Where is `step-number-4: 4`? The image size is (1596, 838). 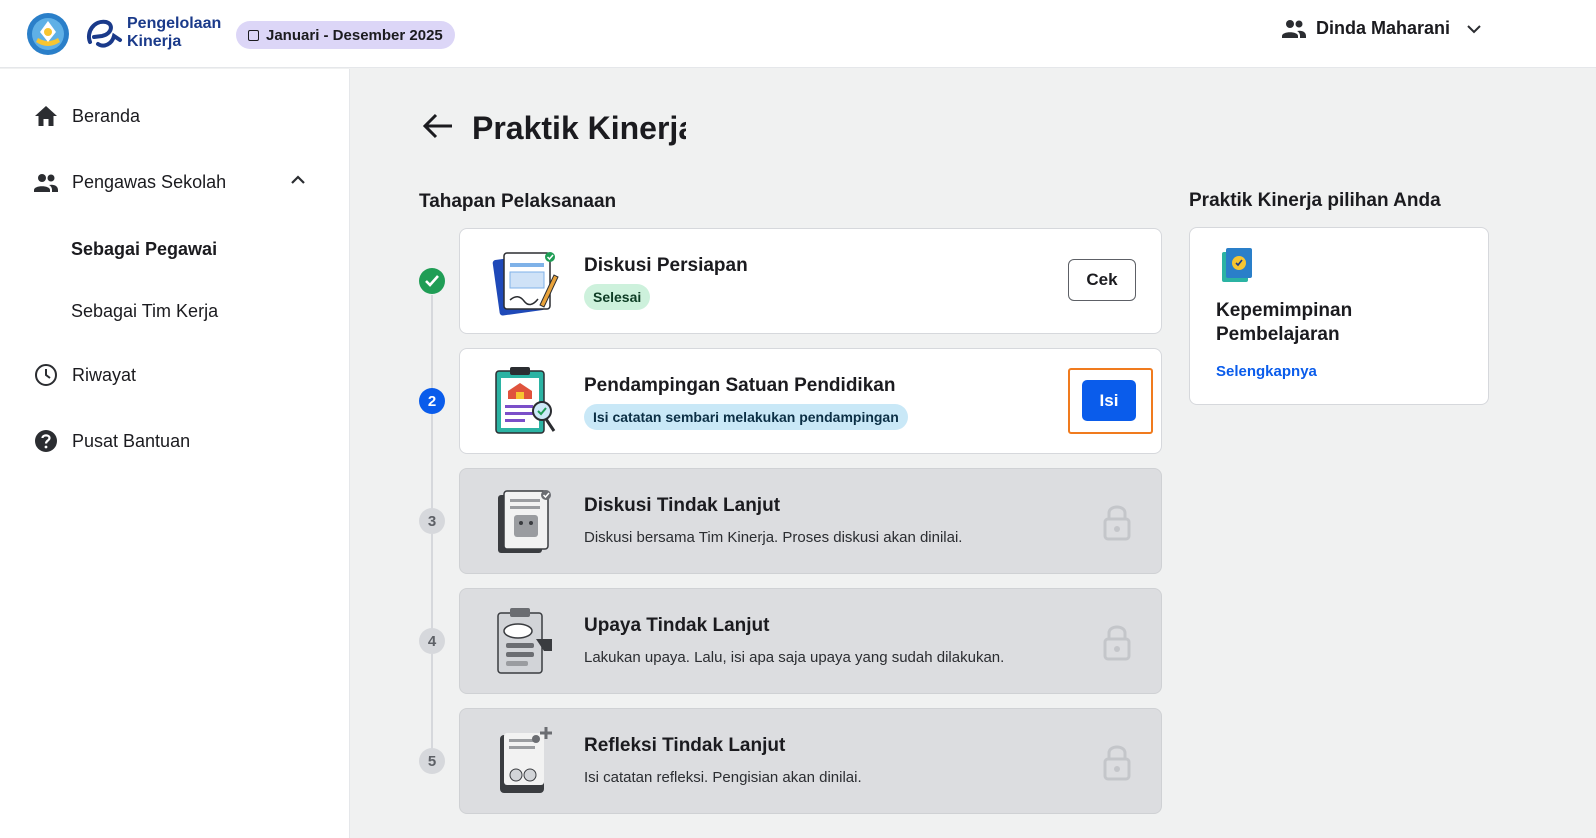
step-number-4: 4 is located at coordinates (432, 641).